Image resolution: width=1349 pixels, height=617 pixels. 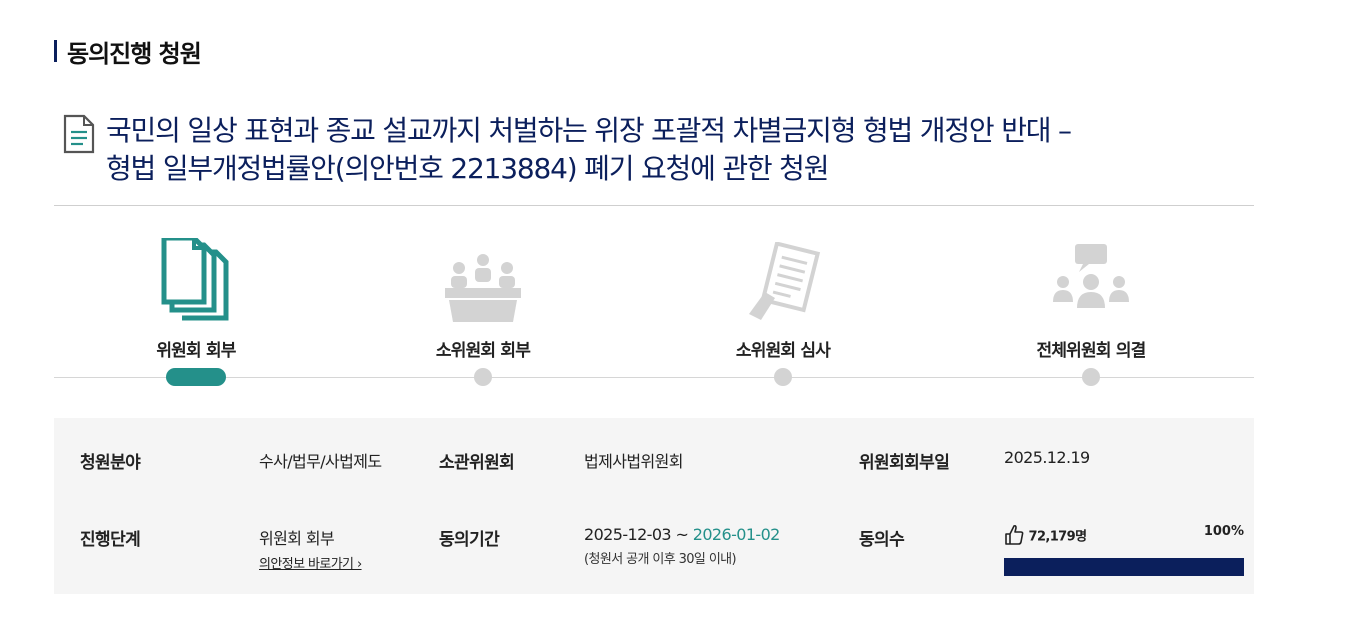 I want to click on review-document-icon, so click(x=785, y=281).